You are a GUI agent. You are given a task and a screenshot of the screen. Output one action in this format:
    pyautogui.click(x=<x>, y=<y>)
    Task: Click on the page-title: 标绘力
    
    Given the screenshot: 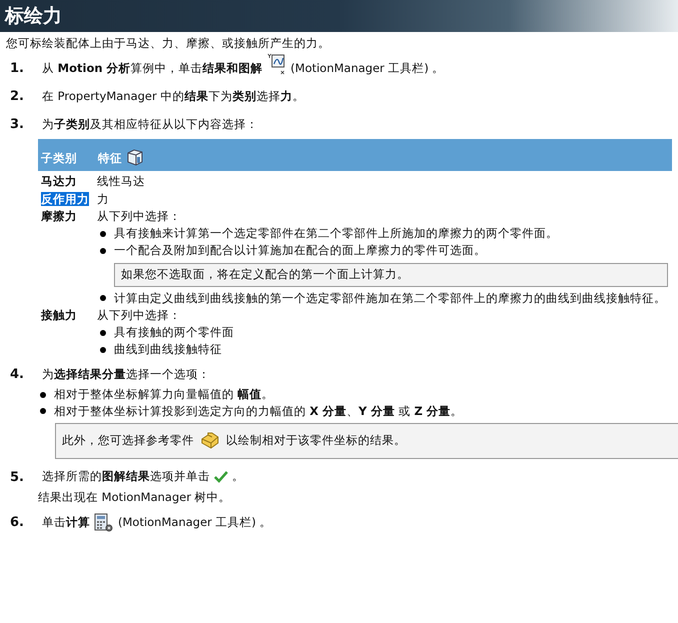 What is the action you would take?
    pyautogui.click(x=33, y=16)
    